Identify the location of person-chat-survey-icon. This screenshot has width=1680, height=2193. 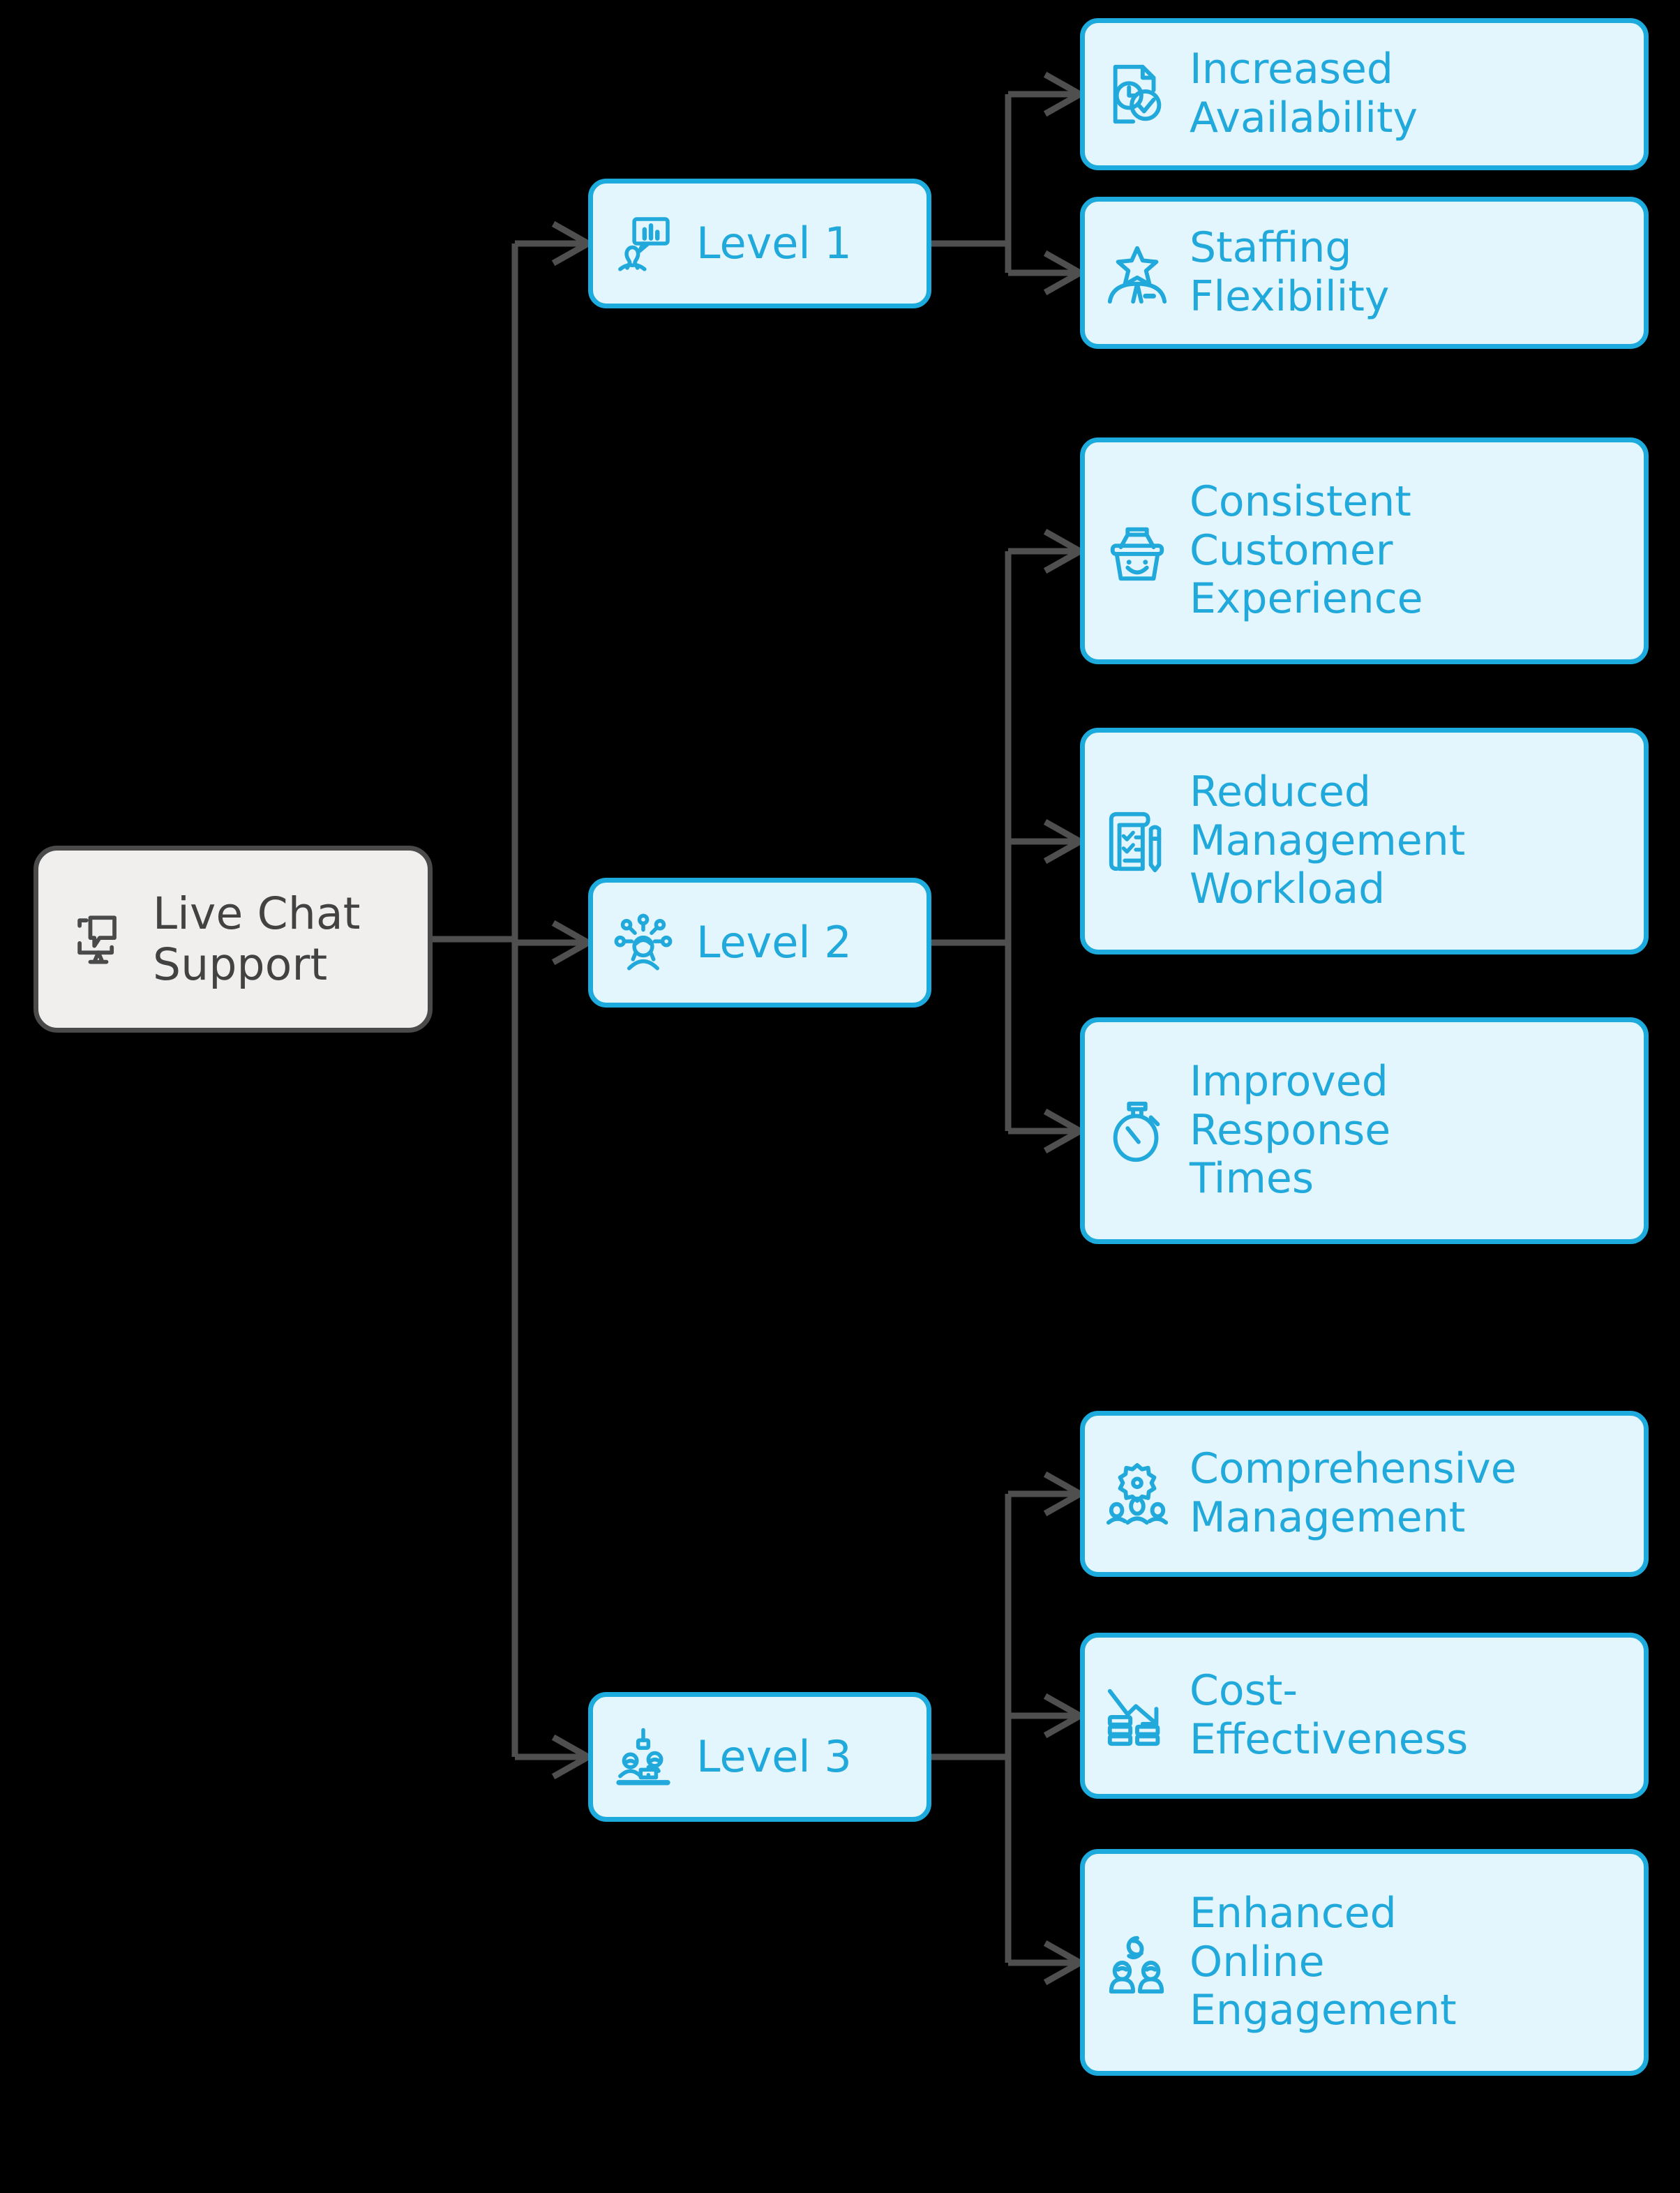
(643, 243).